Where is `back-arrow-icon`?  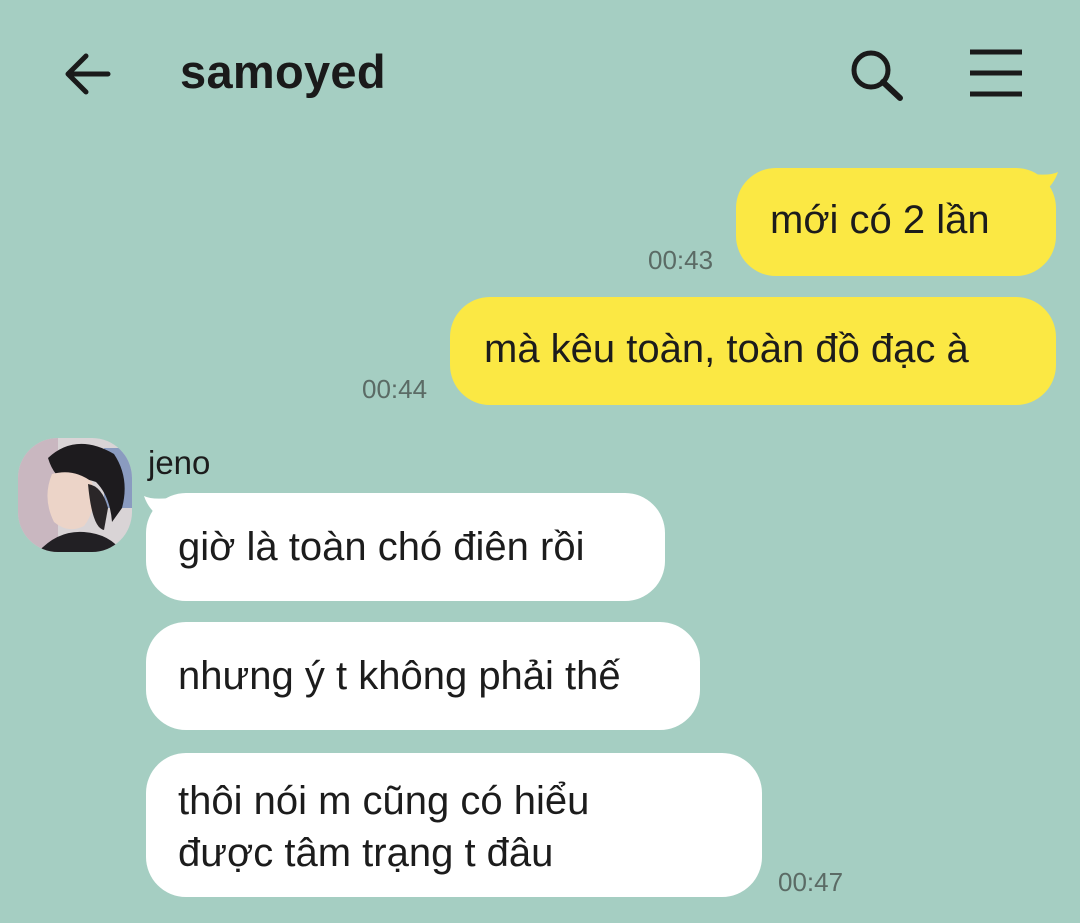
back-arrow-icon is located at coordinates (88, 74).